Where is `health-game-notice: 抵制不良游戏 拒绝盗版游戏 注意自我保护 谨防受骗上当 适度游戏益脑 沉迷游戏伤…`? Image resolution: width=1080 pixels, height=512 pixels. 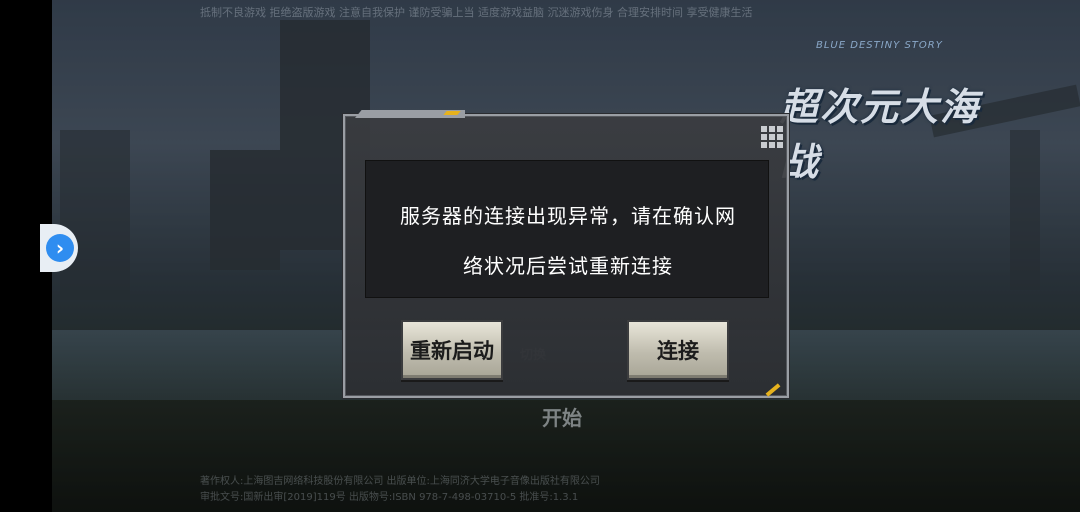
health-game-notice: 抵制不良游戏 拒绝盗版游戏 注意自我保护 谨防受骗上当 适度游戏益脑 沉迷游戏伤… is located at coordinates (476, 12).